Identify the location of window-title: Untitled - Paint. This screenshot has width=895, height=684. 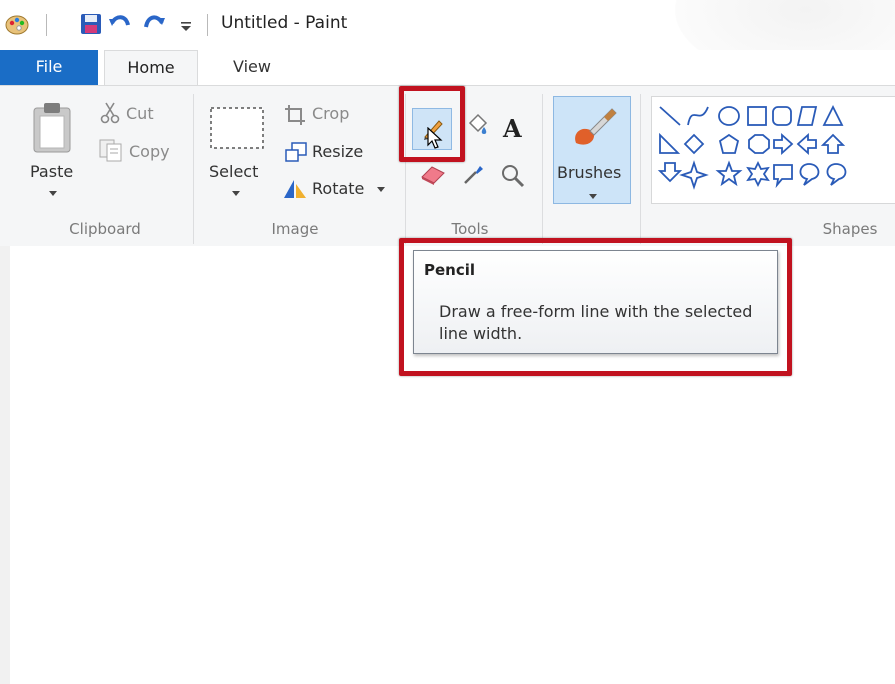
(284, 23).